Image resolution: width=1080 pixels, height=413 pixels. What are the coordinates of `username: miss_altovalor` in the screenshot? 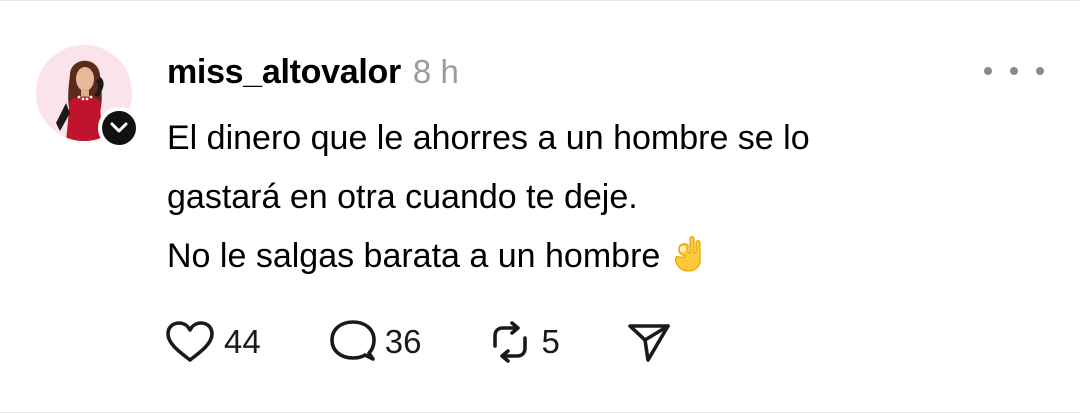 It's located at (284, 72).